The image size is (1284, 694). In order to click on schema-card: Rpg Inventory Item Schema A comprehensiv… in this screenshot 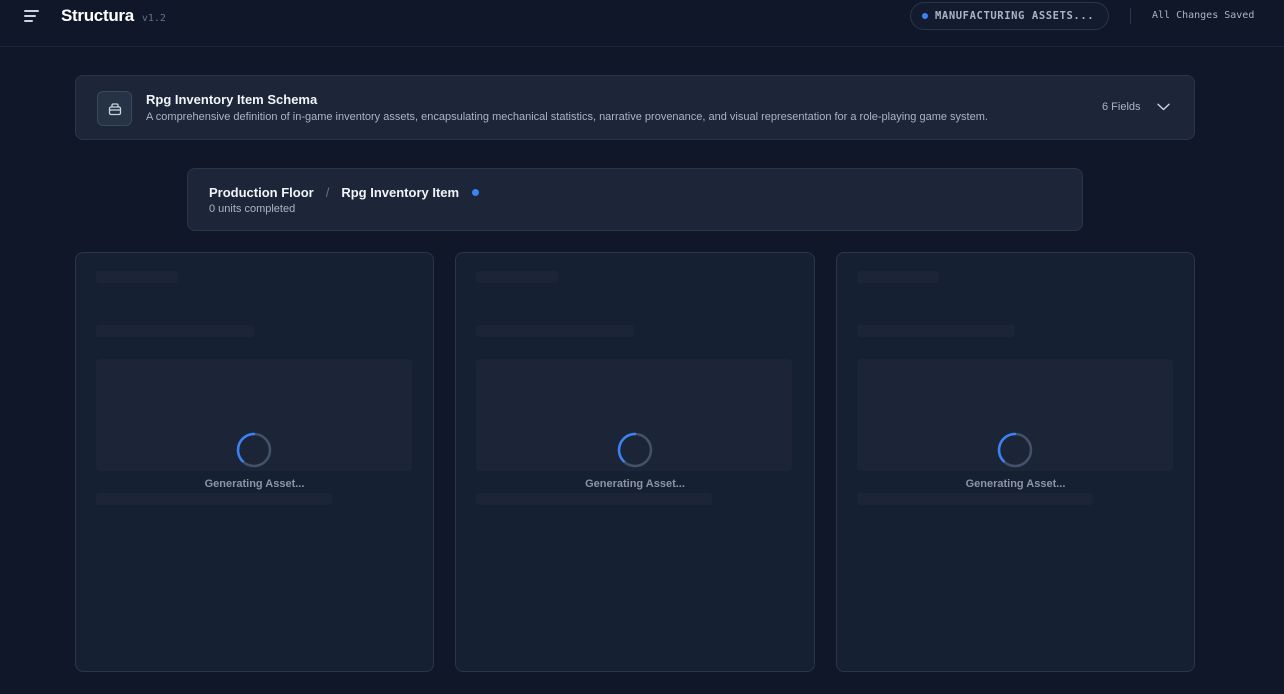, I will do `click(635, 107)`.